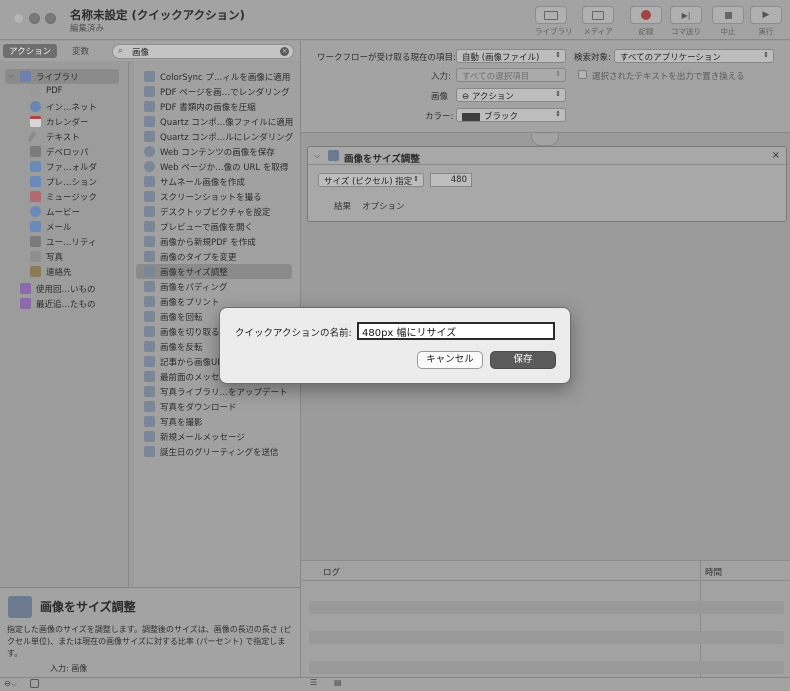 This screenshot has width=790, height=691. What do you see at coordinates (686, 21) in the screenshot?
I see `step-button: ▶| コマ送り` at bounding box center [686, 21].